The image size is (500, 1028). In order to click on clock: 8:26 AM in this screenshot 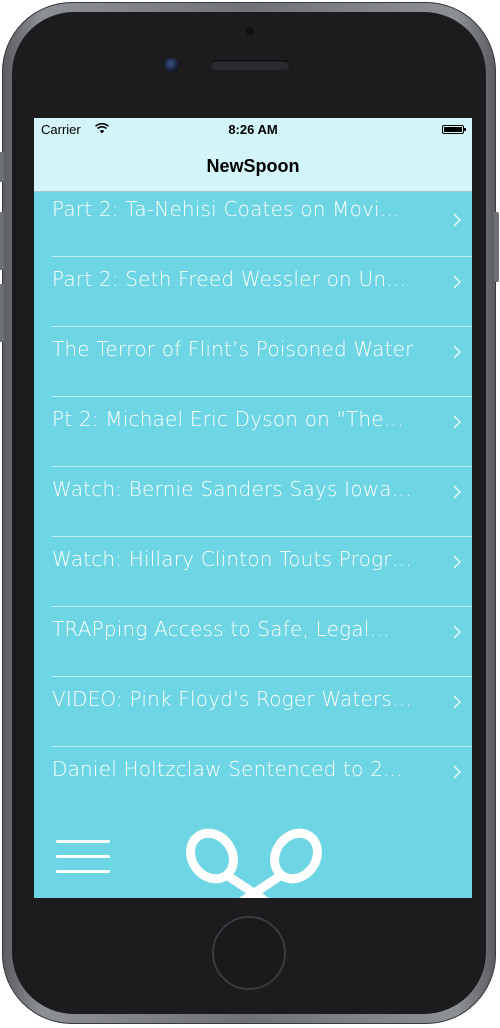, I will do `click(253, 129)`.